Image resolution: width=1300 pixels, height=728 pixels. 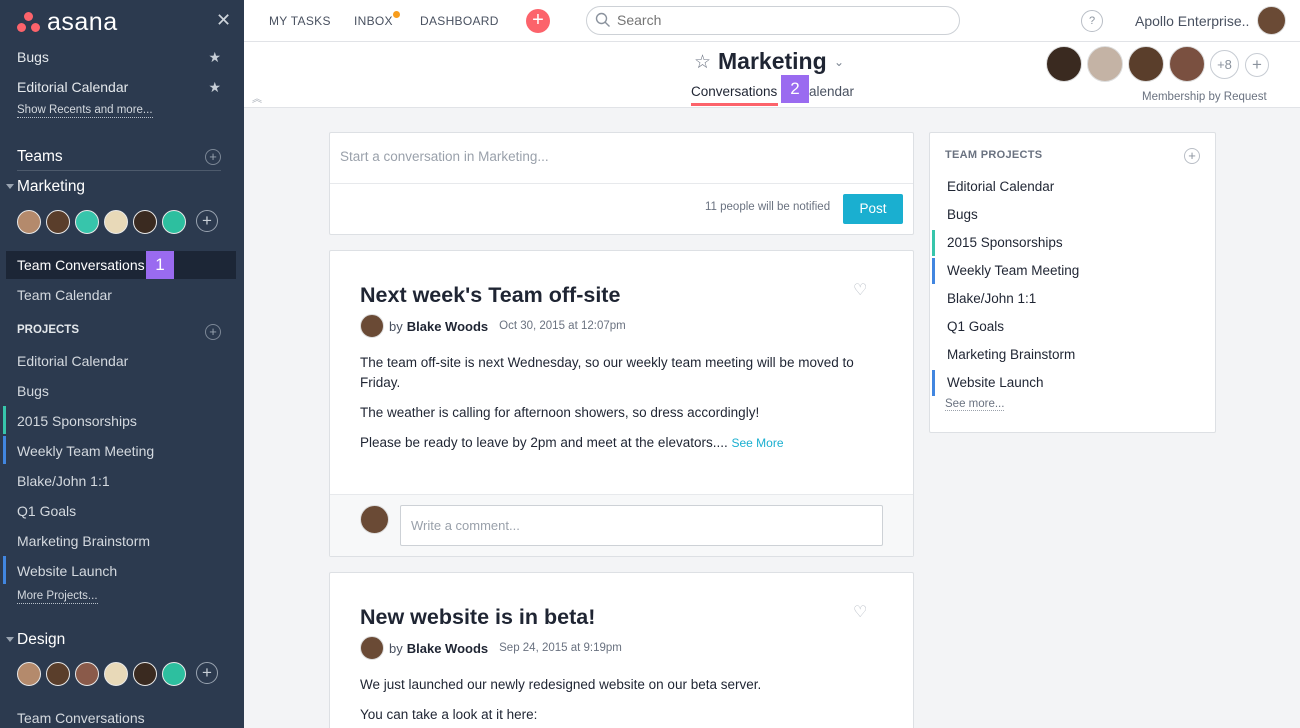 What do you see at coordinates (10, 186) in the screenshot?
I see `collapse-marketing-icon` at bounding box center [10, 186].